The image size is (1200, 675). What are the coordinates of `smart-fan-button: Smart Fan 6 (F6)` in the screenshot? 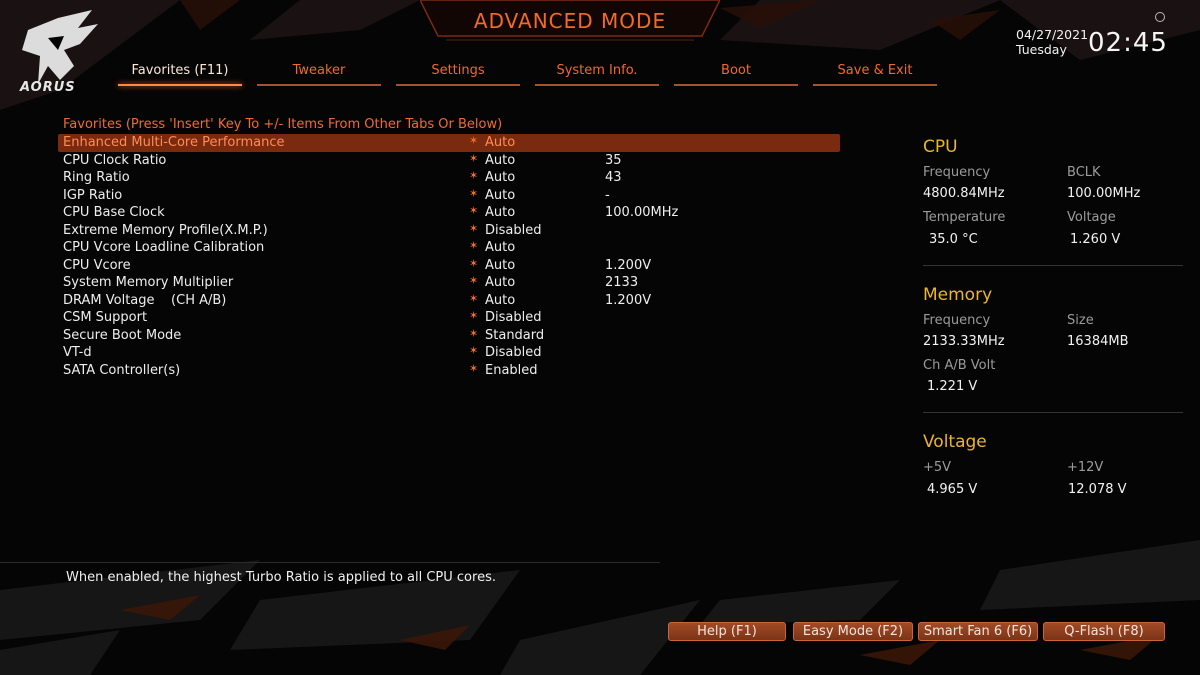 It's located at (978, 631).